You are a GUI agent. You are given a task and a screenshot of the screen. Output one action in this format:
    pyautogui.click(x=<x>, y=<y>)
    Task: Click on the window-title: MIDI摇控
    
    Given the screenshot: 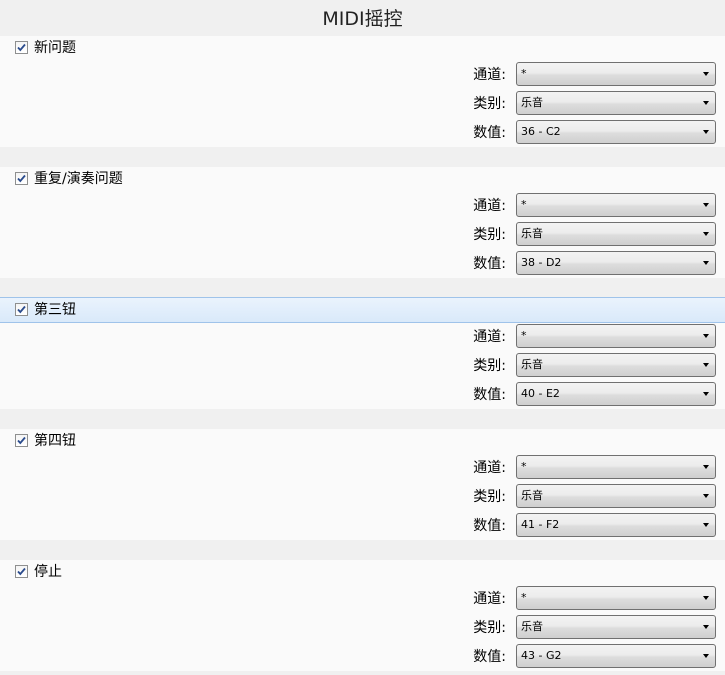 What is the action you would take?
    pyautogui.click(x=362, y=18)
    